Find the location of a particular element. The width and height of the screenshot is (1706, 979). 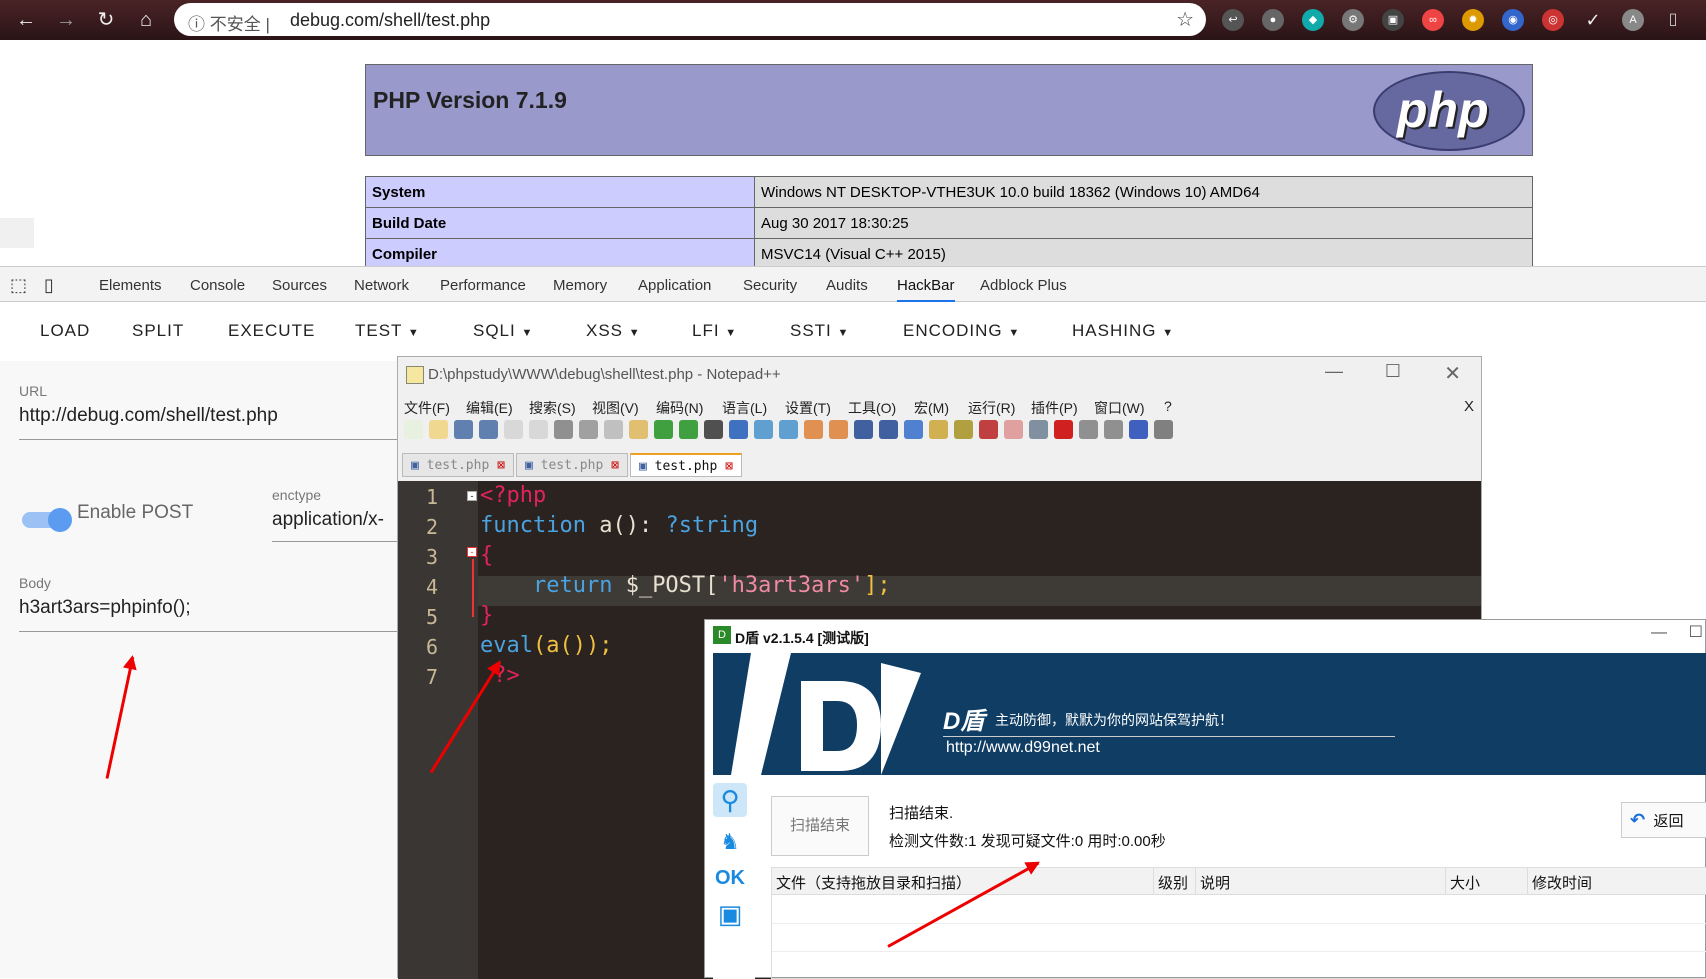

sqli-menu-button: SQLI ▼ is located at coordinates (503, 331).